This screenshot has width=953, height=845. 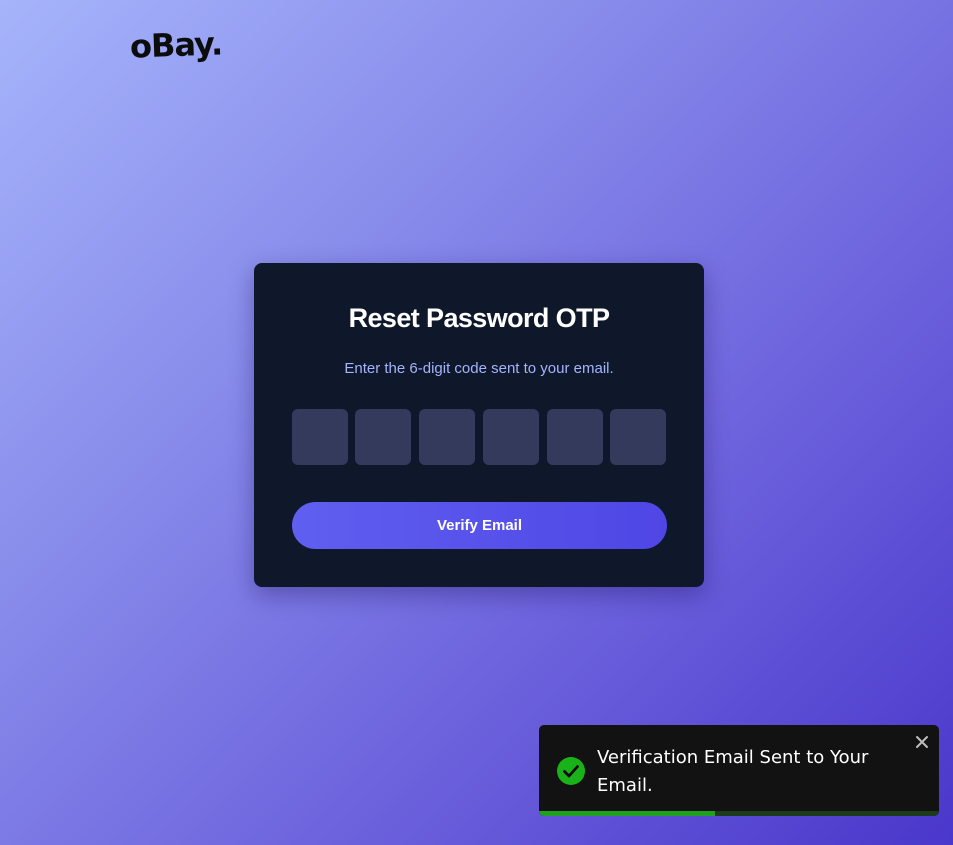 I want to click on success-toast: Verification Email Sent to Your Email., so click(x=739, y=770).